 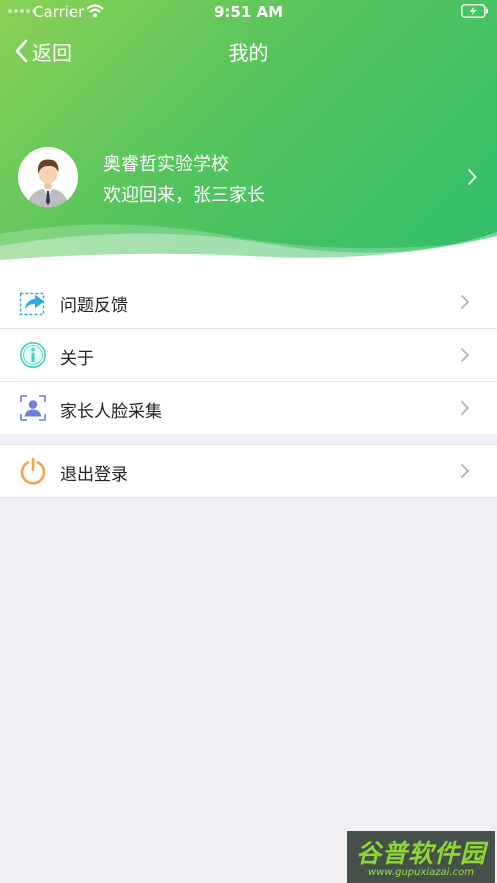 I want to click on back-label: 返回, so click(x=52, y=52).